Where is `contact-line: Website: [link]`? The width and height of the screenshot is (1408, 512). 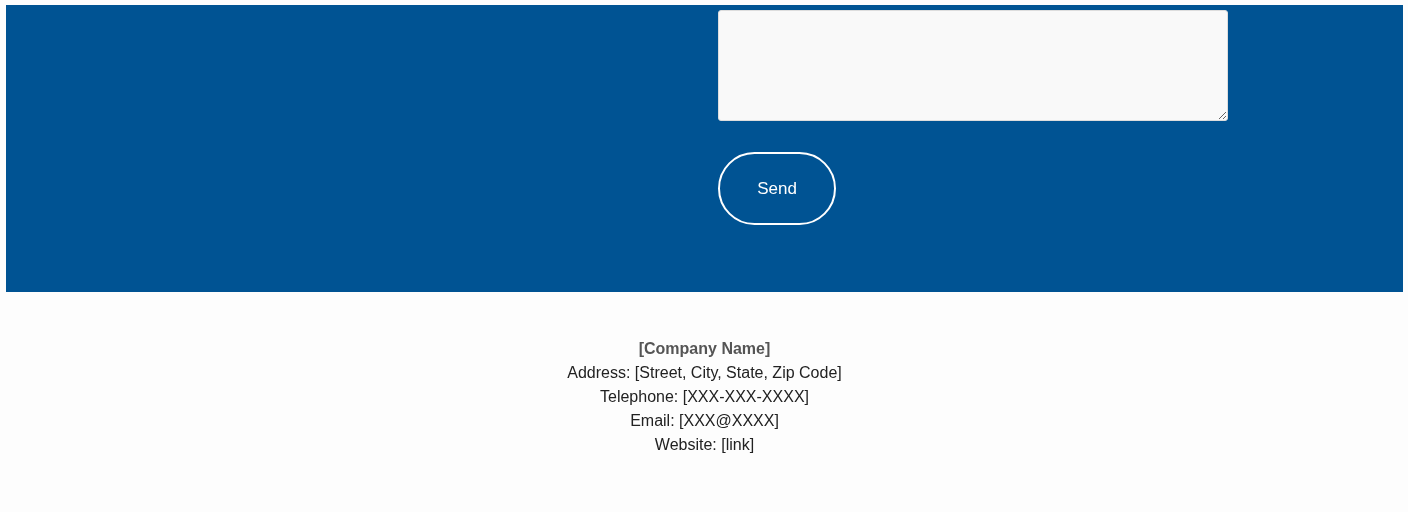
contact-line: Website: [link] is located at coordinates (704, 445).